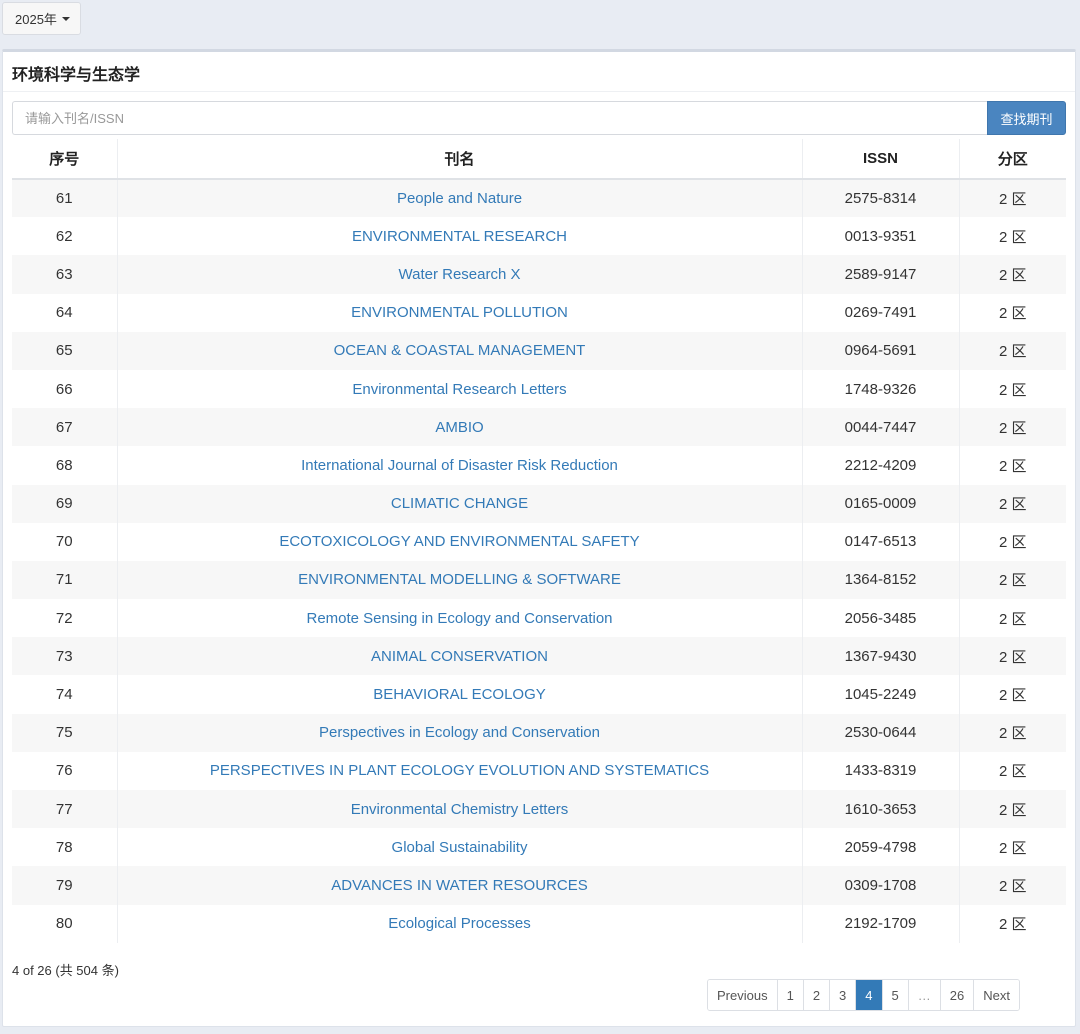  Describe the element at coordinates (65, 236) in the screenshot. I see `table-cell-no: 62` at that location.